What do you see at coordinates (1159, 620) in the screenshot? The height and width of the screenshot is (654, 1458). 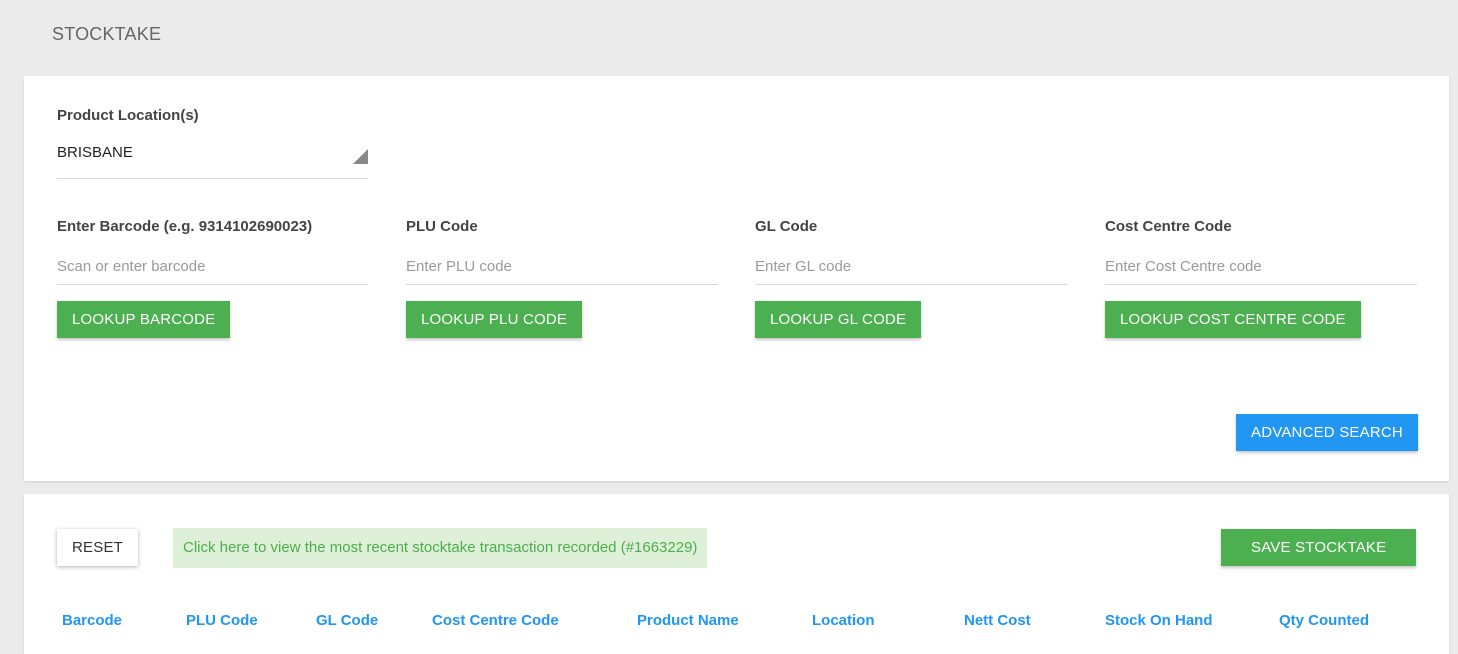 I see `column-header-stock-on-hand: Stock On Hand` at bounding box center [1159, 620].